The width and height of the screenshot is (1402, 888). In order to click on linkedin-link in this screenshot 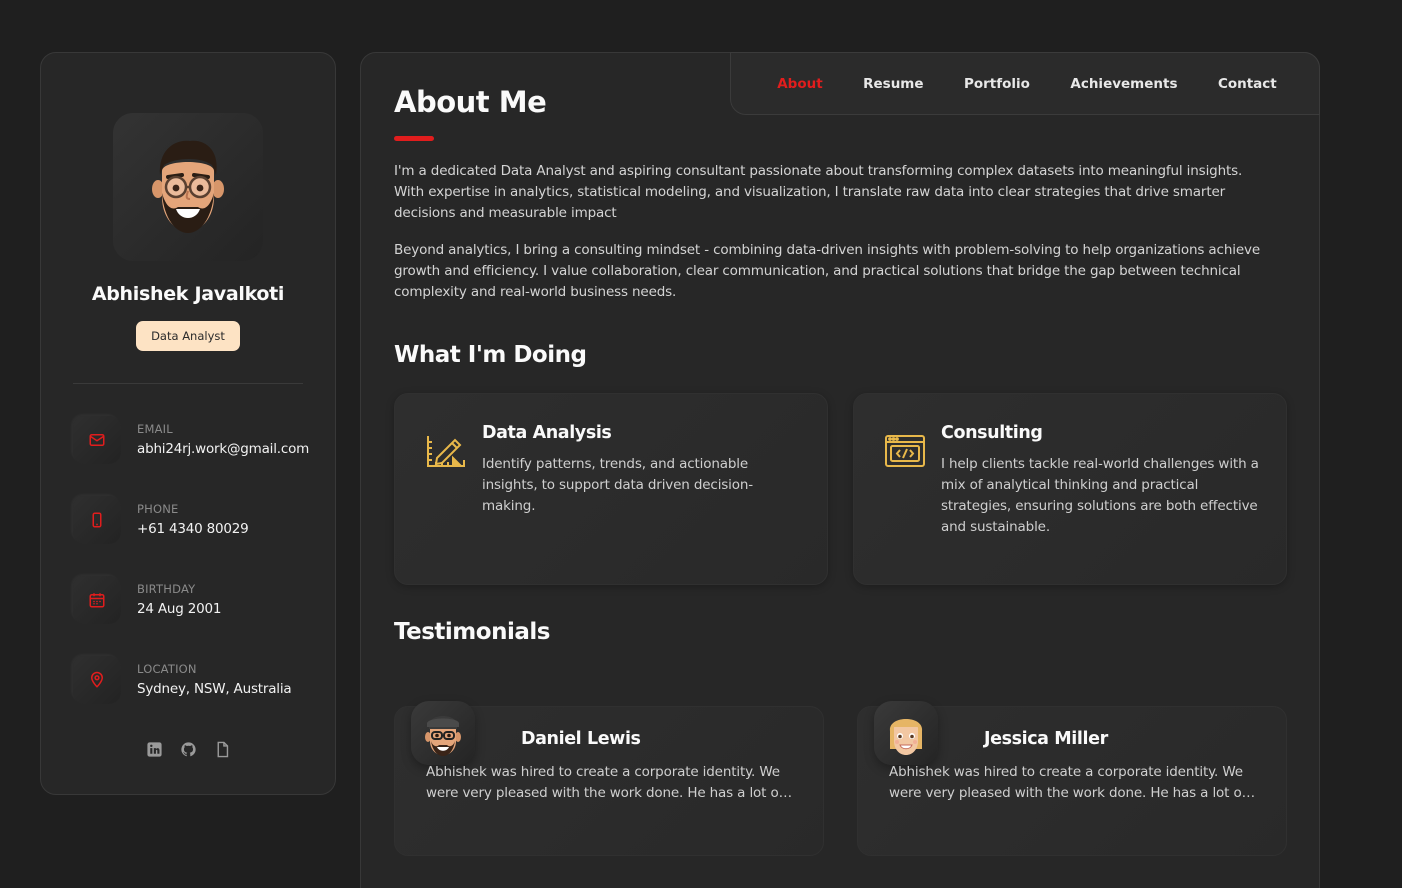, I will do `click(154, 749)`.